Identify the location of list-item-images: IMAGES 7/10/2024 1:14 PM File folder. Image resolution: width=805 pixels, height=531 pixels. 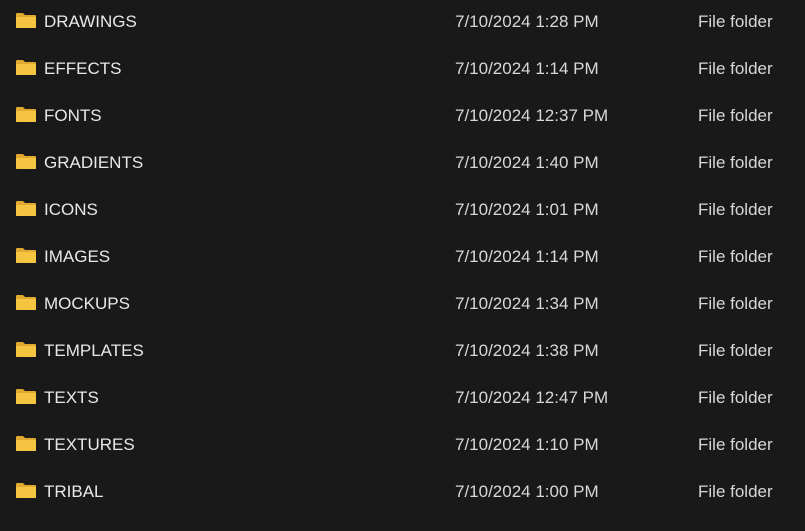
(402, 258).